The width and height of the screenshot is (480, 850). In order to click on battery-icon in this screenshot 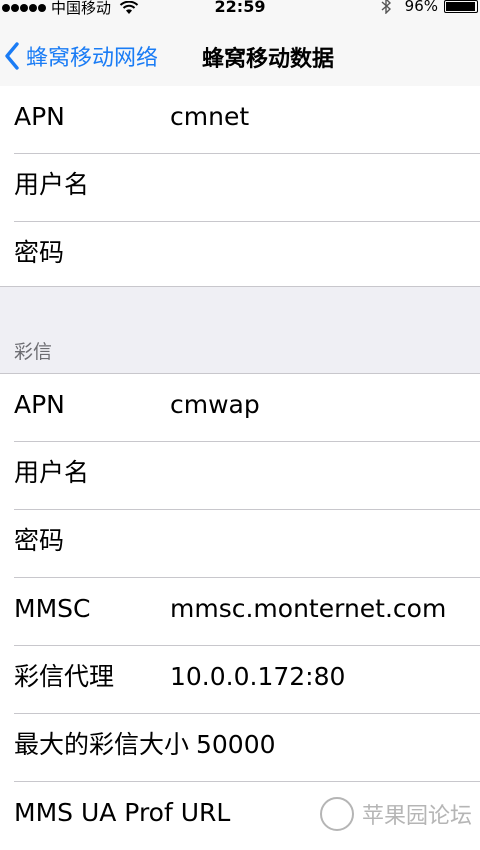, I will do `click(461, 6)`.